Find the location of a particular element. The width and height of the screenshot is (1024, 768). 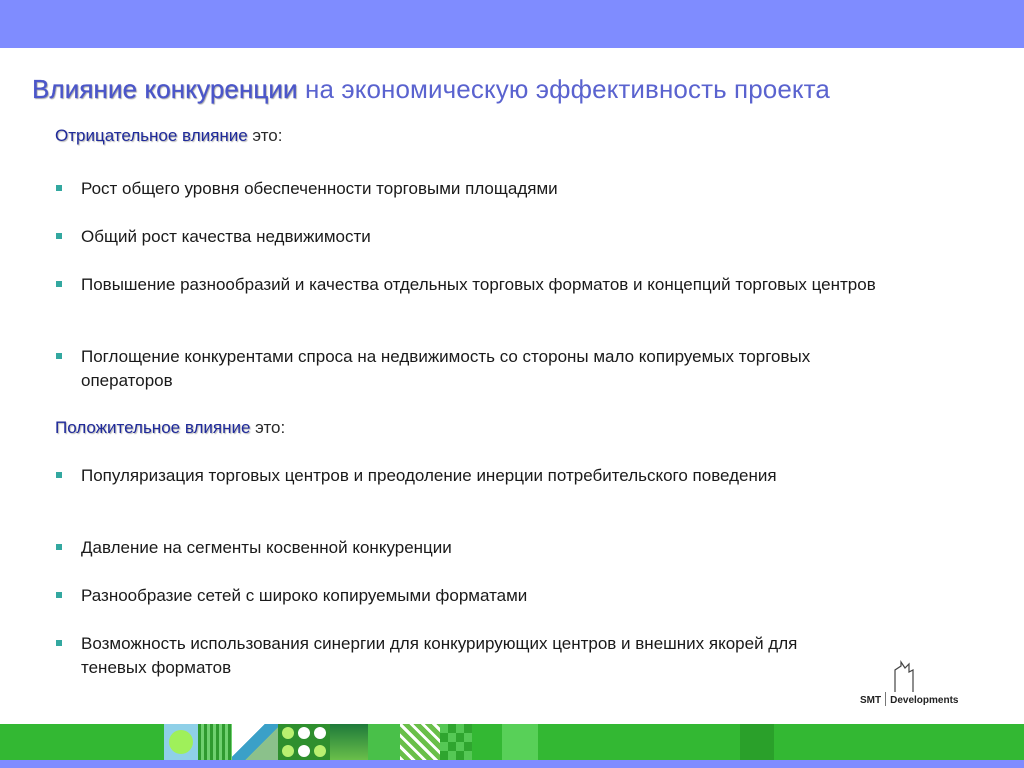

decor-tile-checker is located at coordinates (456, 742).